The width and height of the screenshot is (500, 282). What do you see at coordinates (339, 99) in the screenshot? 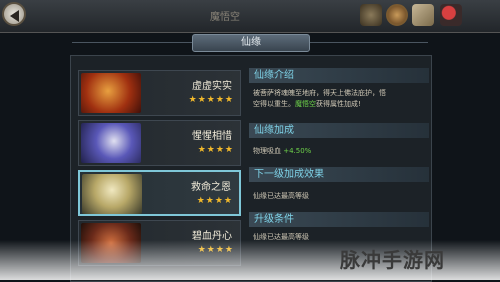
I see `intro-text: 被菩萨将魂魄至地府，得天上佛法庇护，悟 空得以重生。魔悟空获得属性加成!` at bounding box center [339, 99].